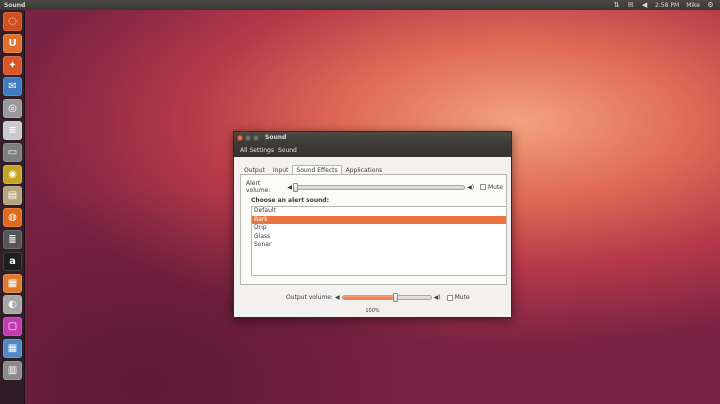 The image size is (720, 404). I want to click on indicator-tray: ⇅ ✉ ◀ 2:58 PM Mike ⚙, so click(666, 5).